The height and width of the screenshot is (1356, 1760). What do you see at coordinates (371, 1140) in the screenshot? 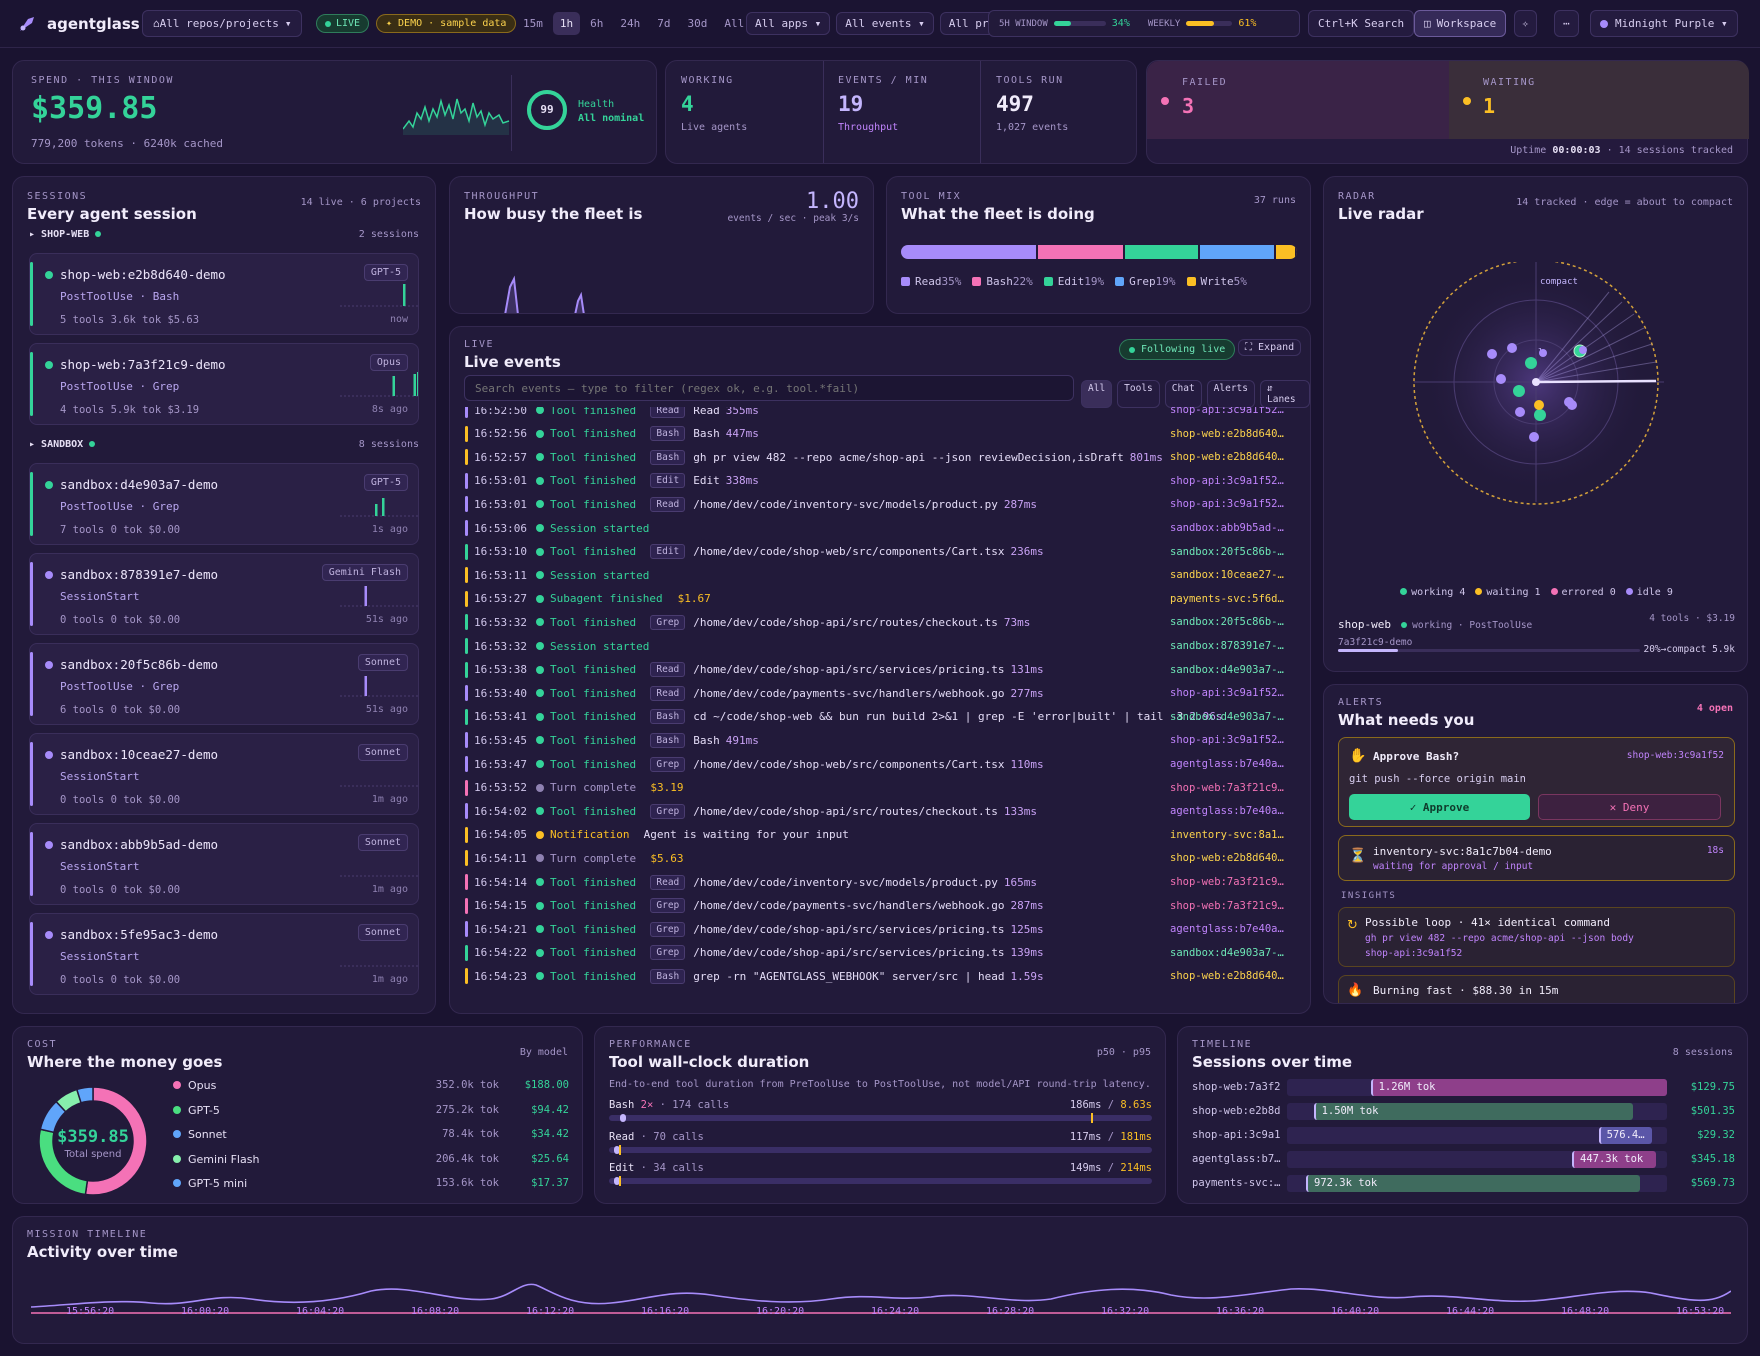
I see `cost-row: Sonnet 78.4k tok $34.42` at bounding box center [371, 1140].